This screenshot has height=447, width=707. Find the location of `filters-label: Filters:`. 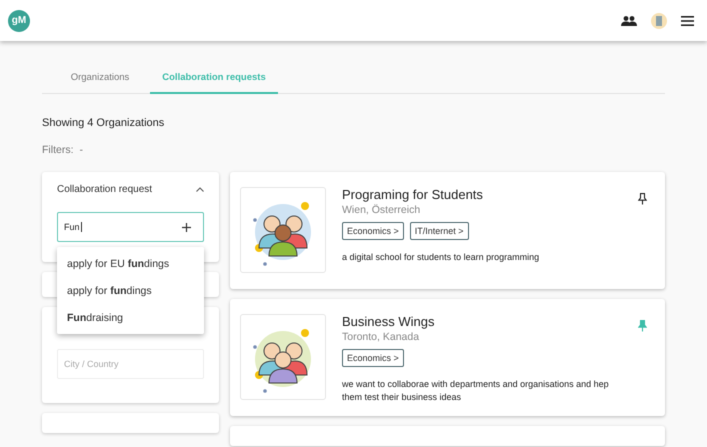

filters-label: Filters: is located at coordinates (58, 150).